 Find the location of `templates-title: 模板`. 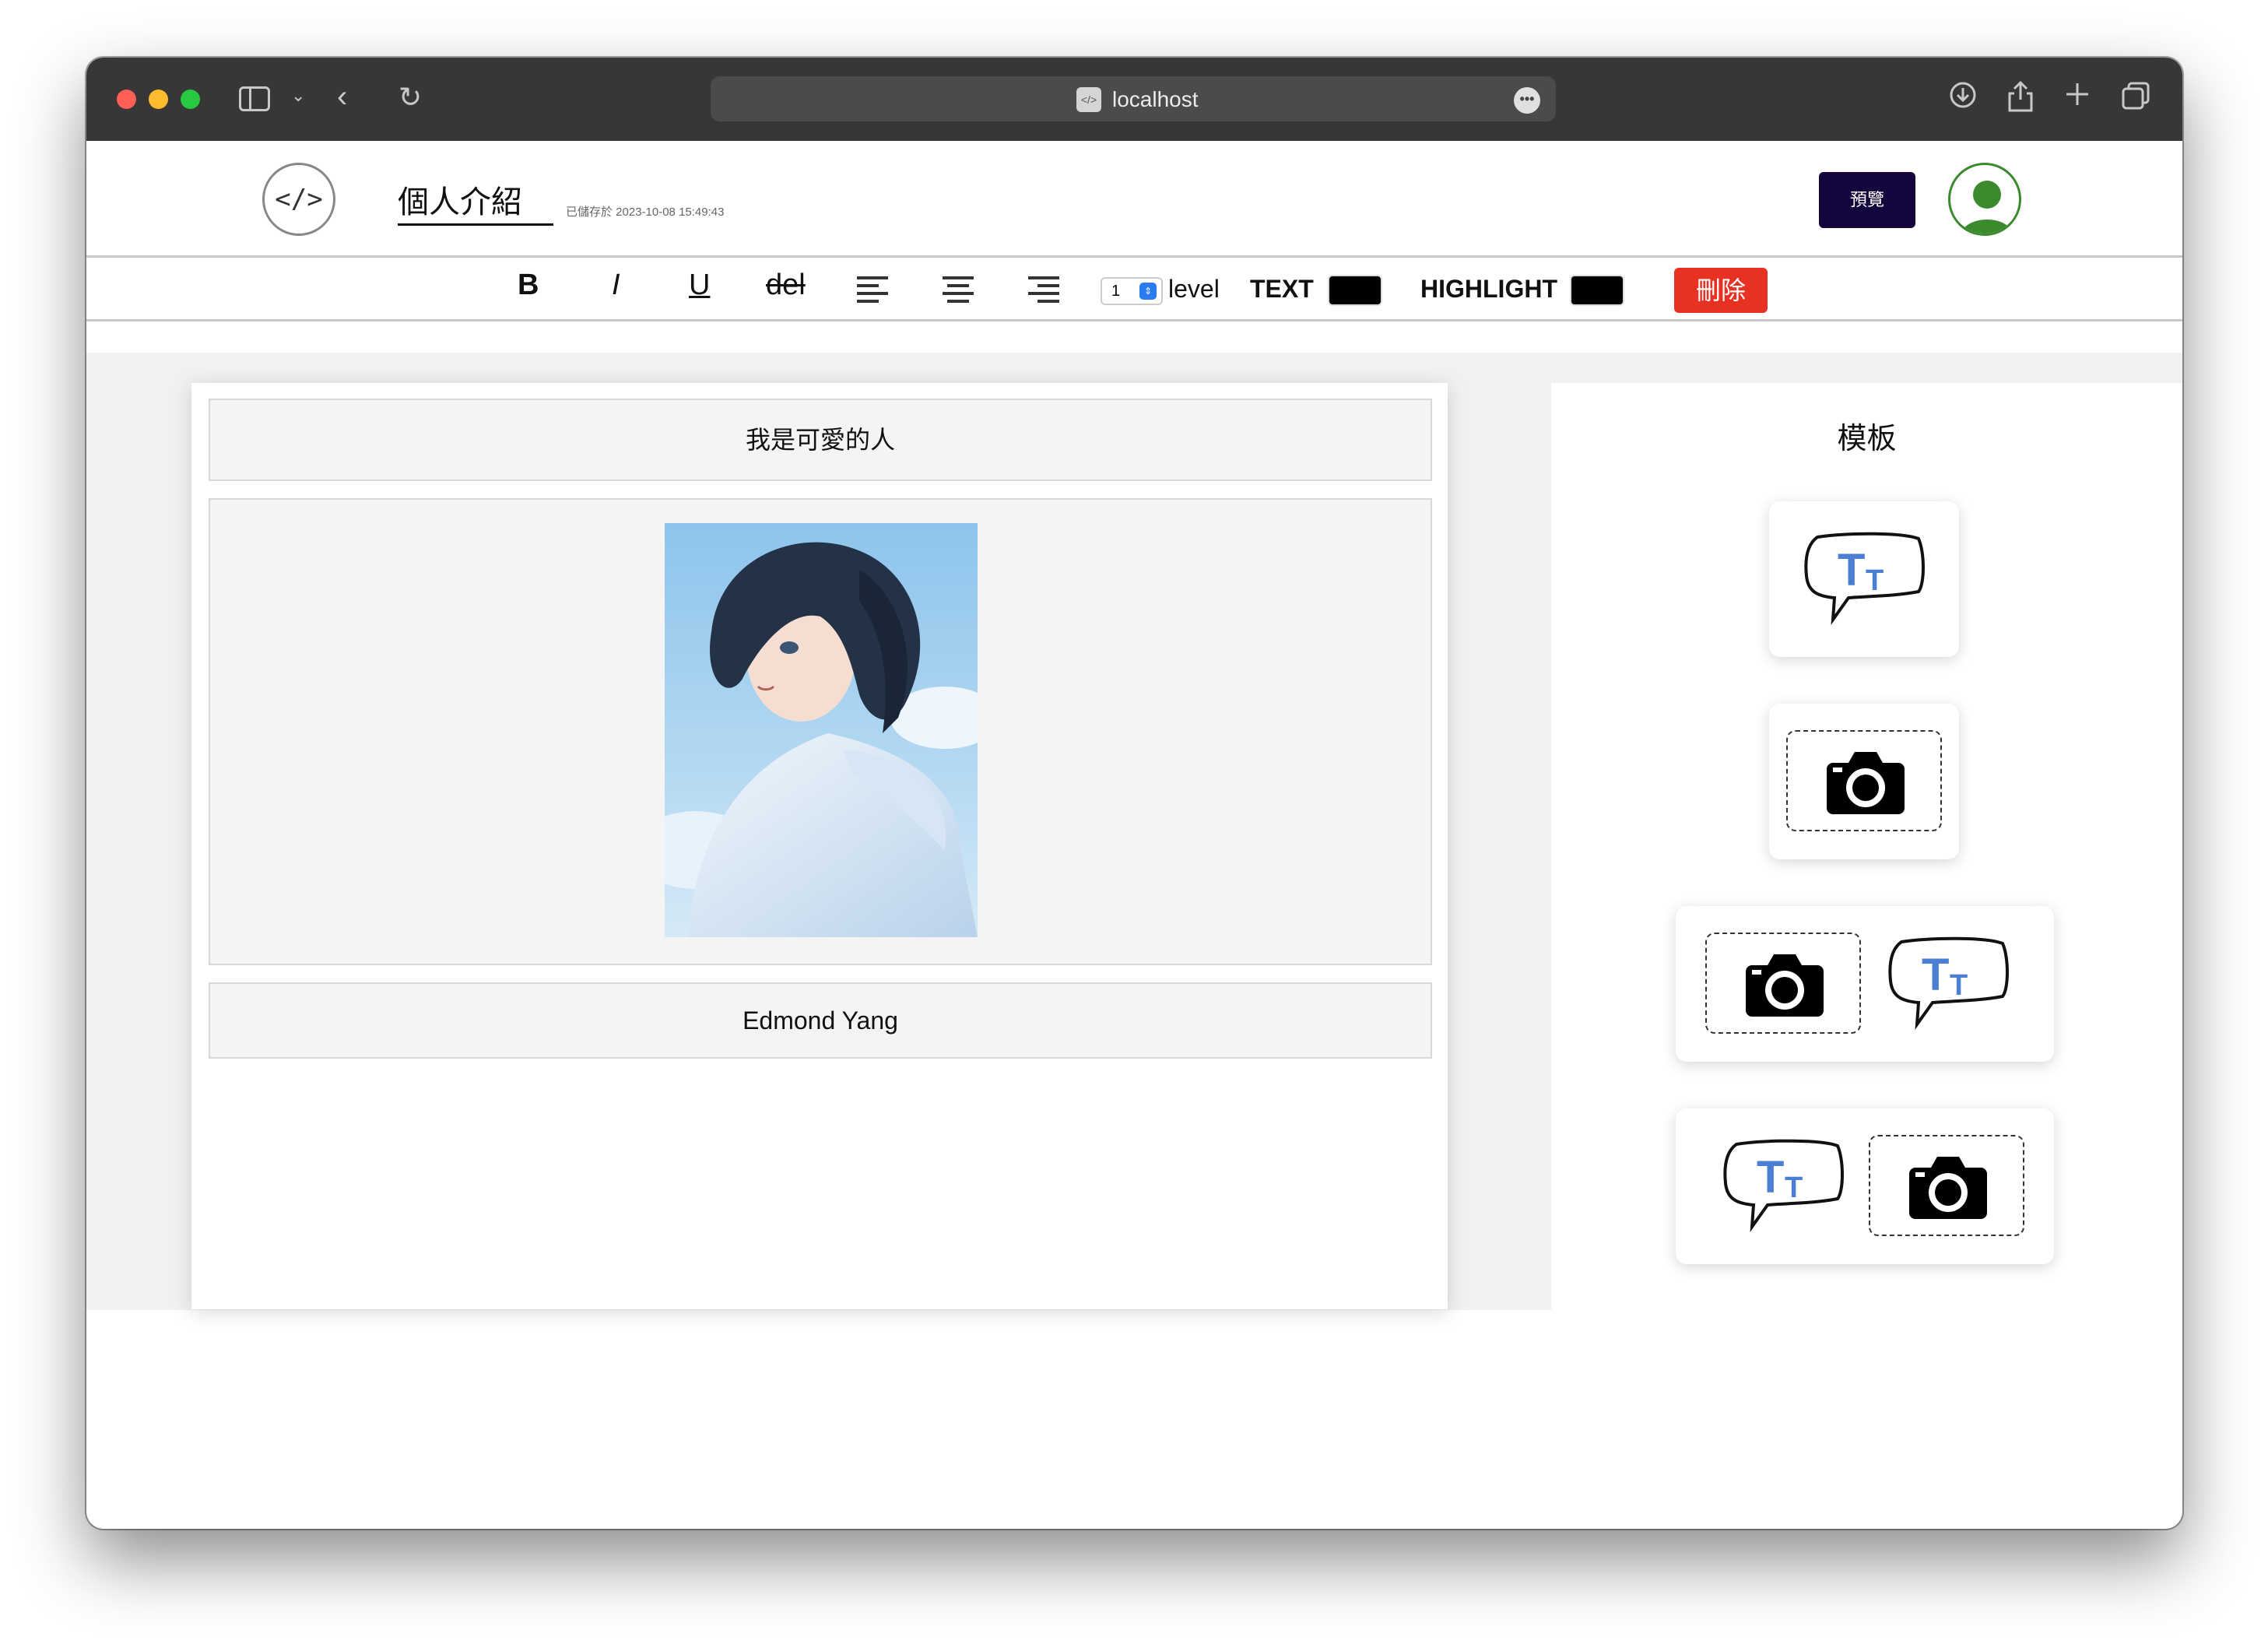

templates-title: 模板 is located at coordinates (1867, 439).